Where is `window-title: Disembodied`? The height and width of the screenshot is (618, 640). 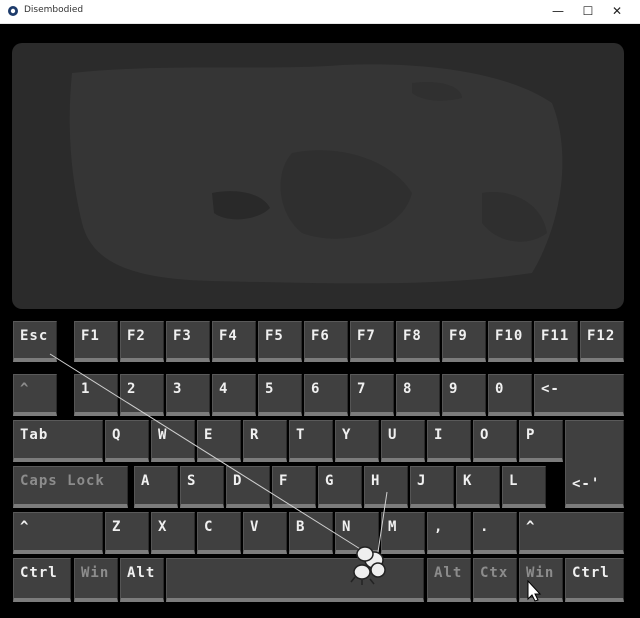
window-title: Disembodied is located at coordinates (54, 10).